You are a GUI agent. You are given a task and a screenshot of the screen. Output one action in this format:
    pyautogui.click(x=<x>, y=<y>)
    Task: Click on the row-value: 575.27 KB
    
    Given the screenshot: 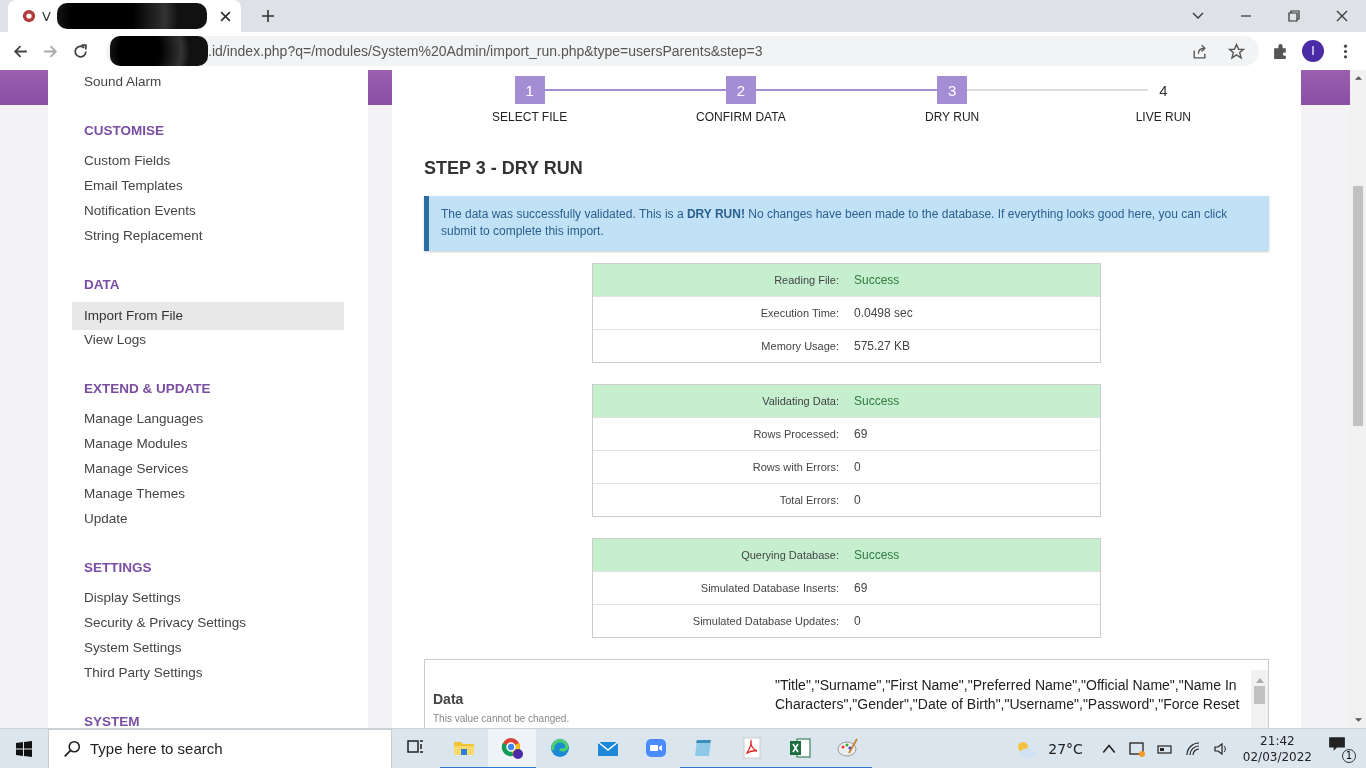 What is the action you would take?
    pyautogui.click(x=882, y=346)
    